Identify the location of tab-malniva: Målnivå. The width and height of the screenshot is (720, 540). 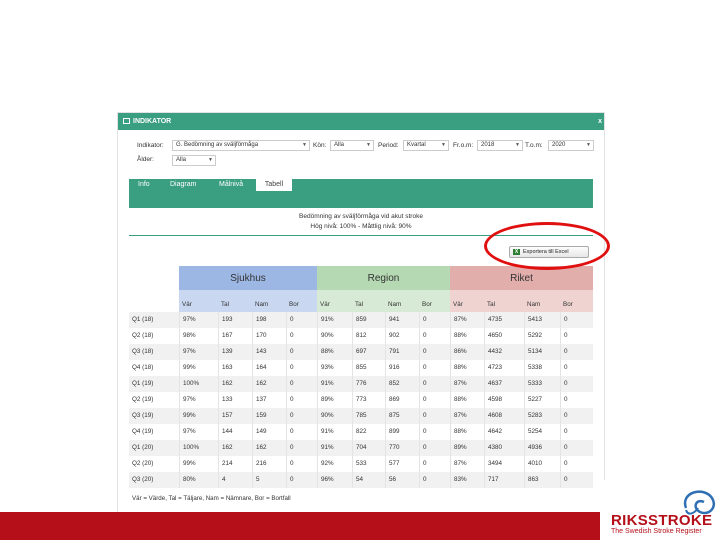
(236, 185).